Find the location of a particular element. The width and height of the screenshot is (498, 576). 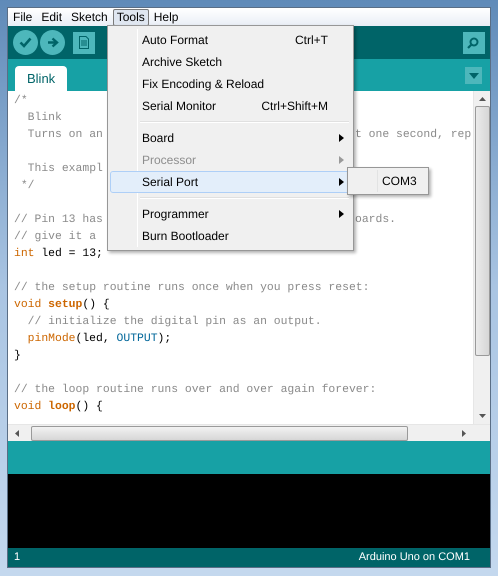

scroll-up-icon is located at coordinates (482, 99).